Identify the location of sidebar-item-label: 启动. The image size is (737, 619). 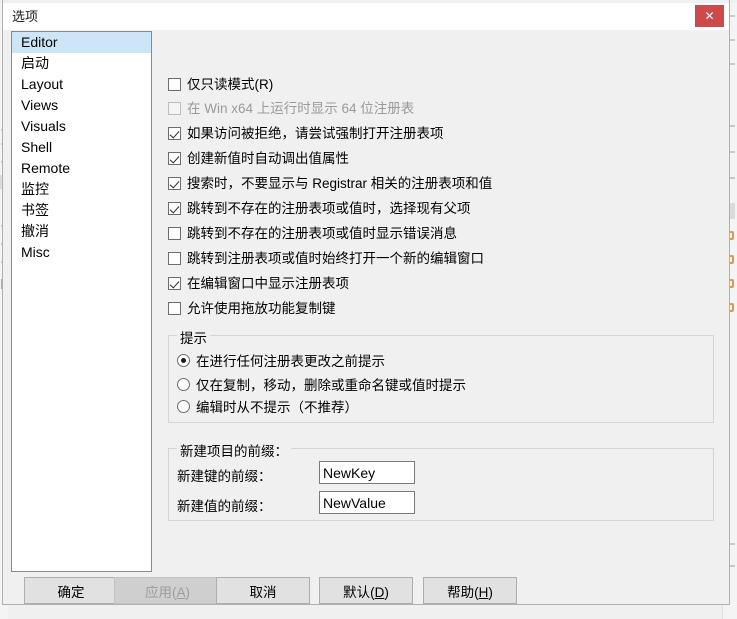
(35, 63).